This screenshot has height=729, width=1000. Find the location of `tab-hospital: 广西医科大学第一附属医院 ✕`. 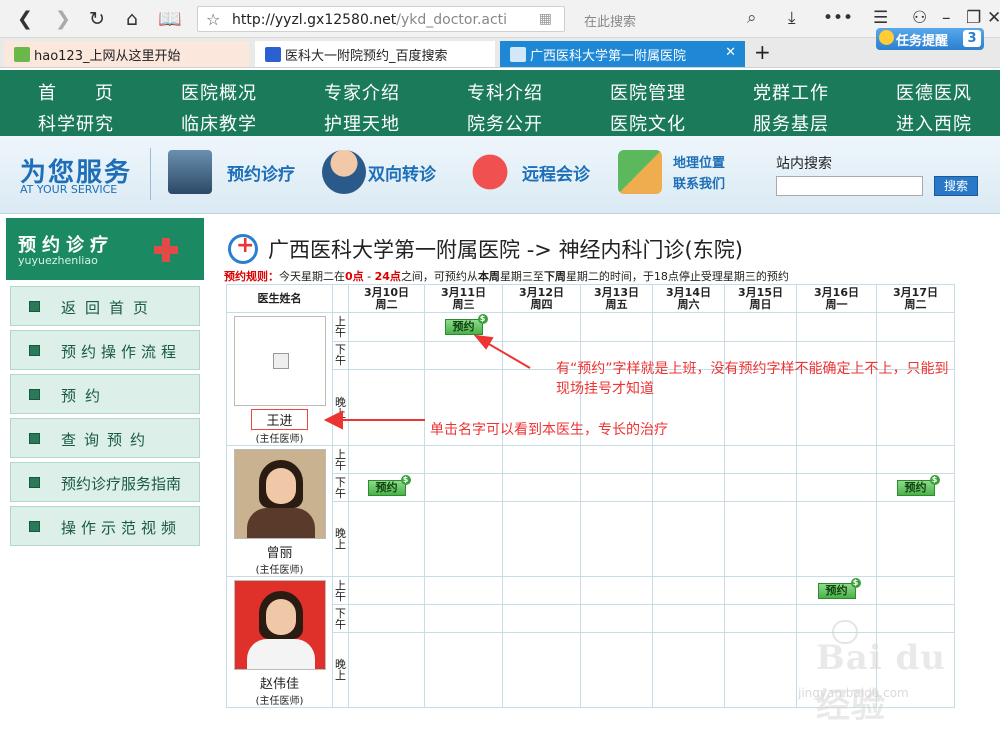

tab-hospital: 广西医科大学第一附属医院 ✕ is located at coordinates (622, 54).